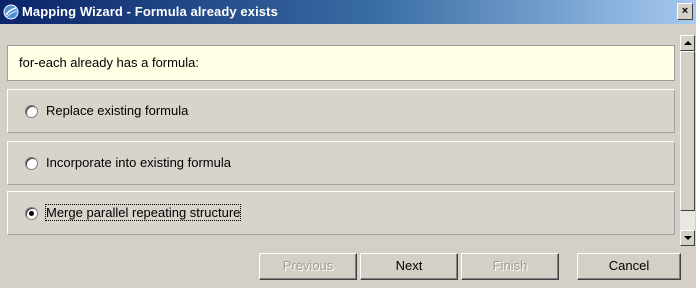  Describe the element at coordinates (138, 162) in the screenshot. I see `option-label: Incorporate into existing formula` at that location.